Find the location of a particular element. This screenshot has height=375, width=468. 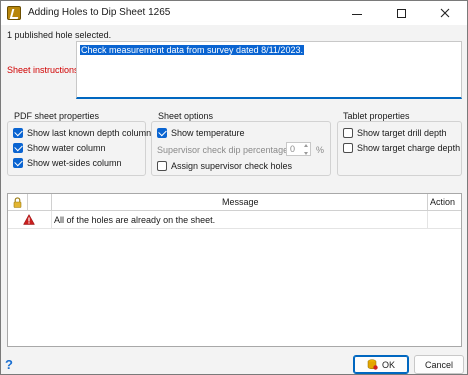

close-icon is located at coordinates (445, 13).